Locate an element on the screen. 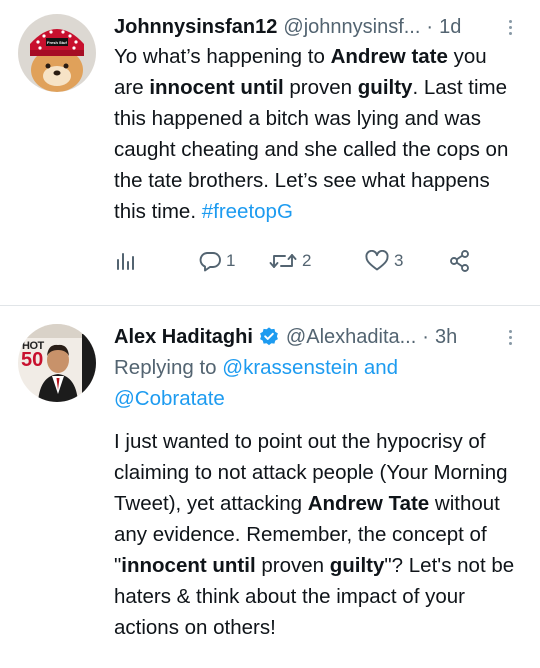 The image size is (540, 668). text-segment: Yo what’s happening to is located at coordinates (222, 56).